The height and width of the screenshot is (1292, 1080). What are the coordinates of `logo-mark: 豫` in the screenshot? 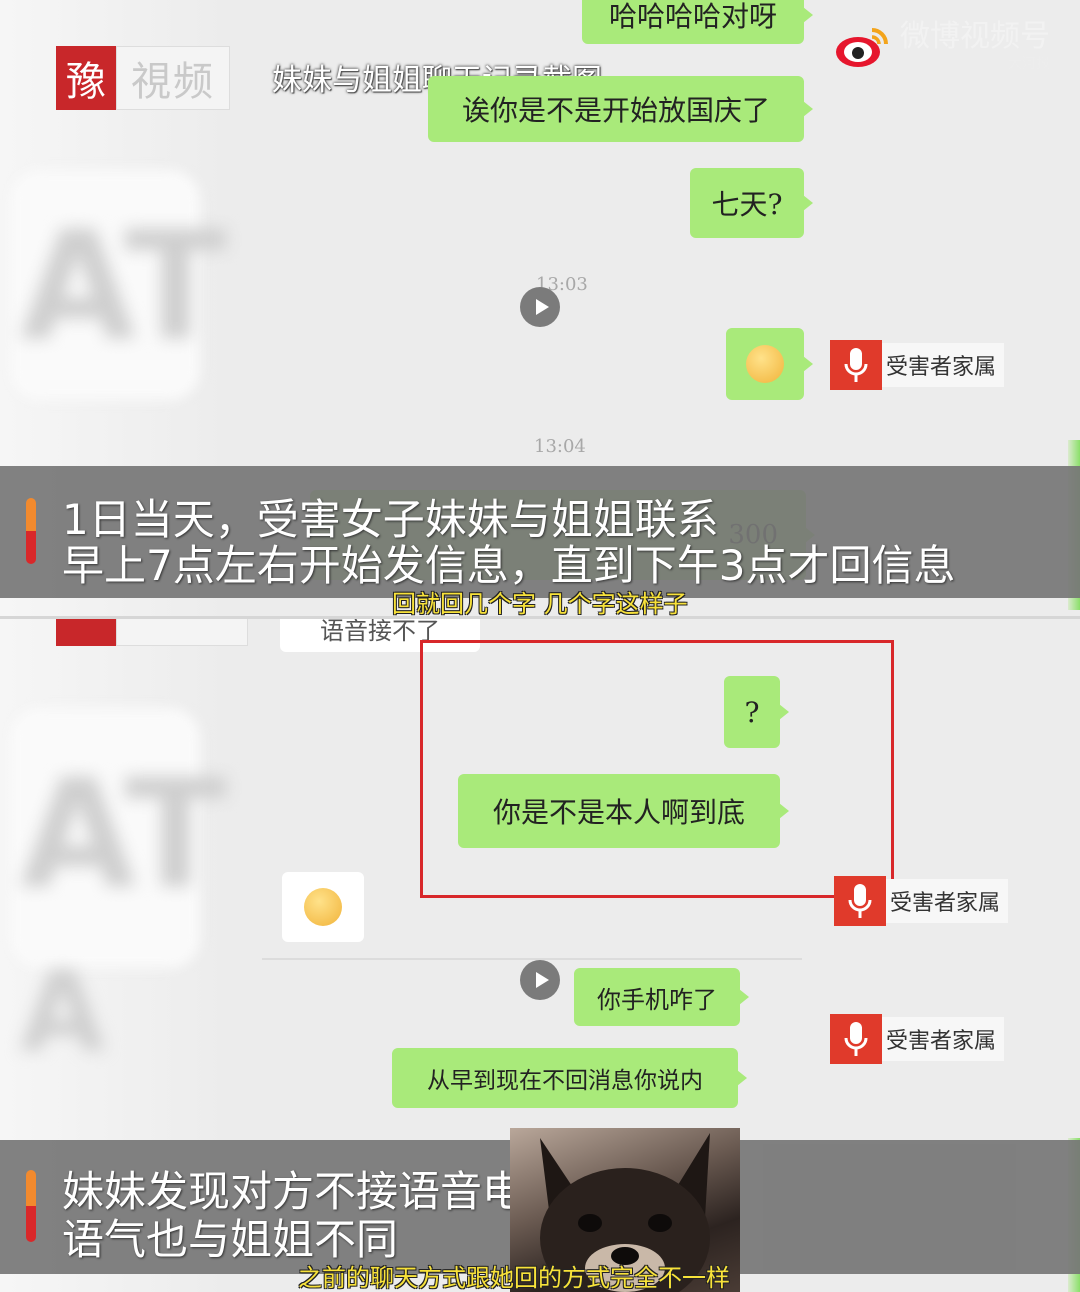 It's located at (86, 78).